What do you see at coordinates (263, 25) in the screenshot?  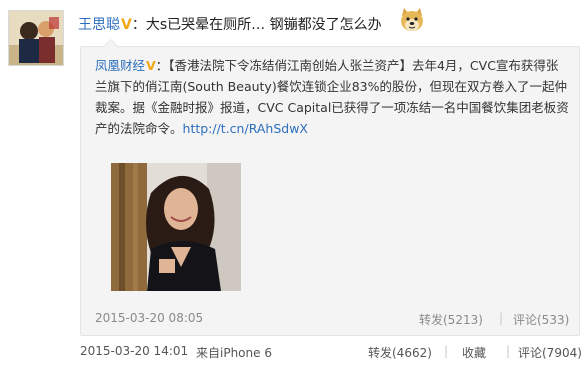 I see `post-text: 大s已哭晕在厕所… 钢镚都没了怎么办` at bounding box center [263, 25].